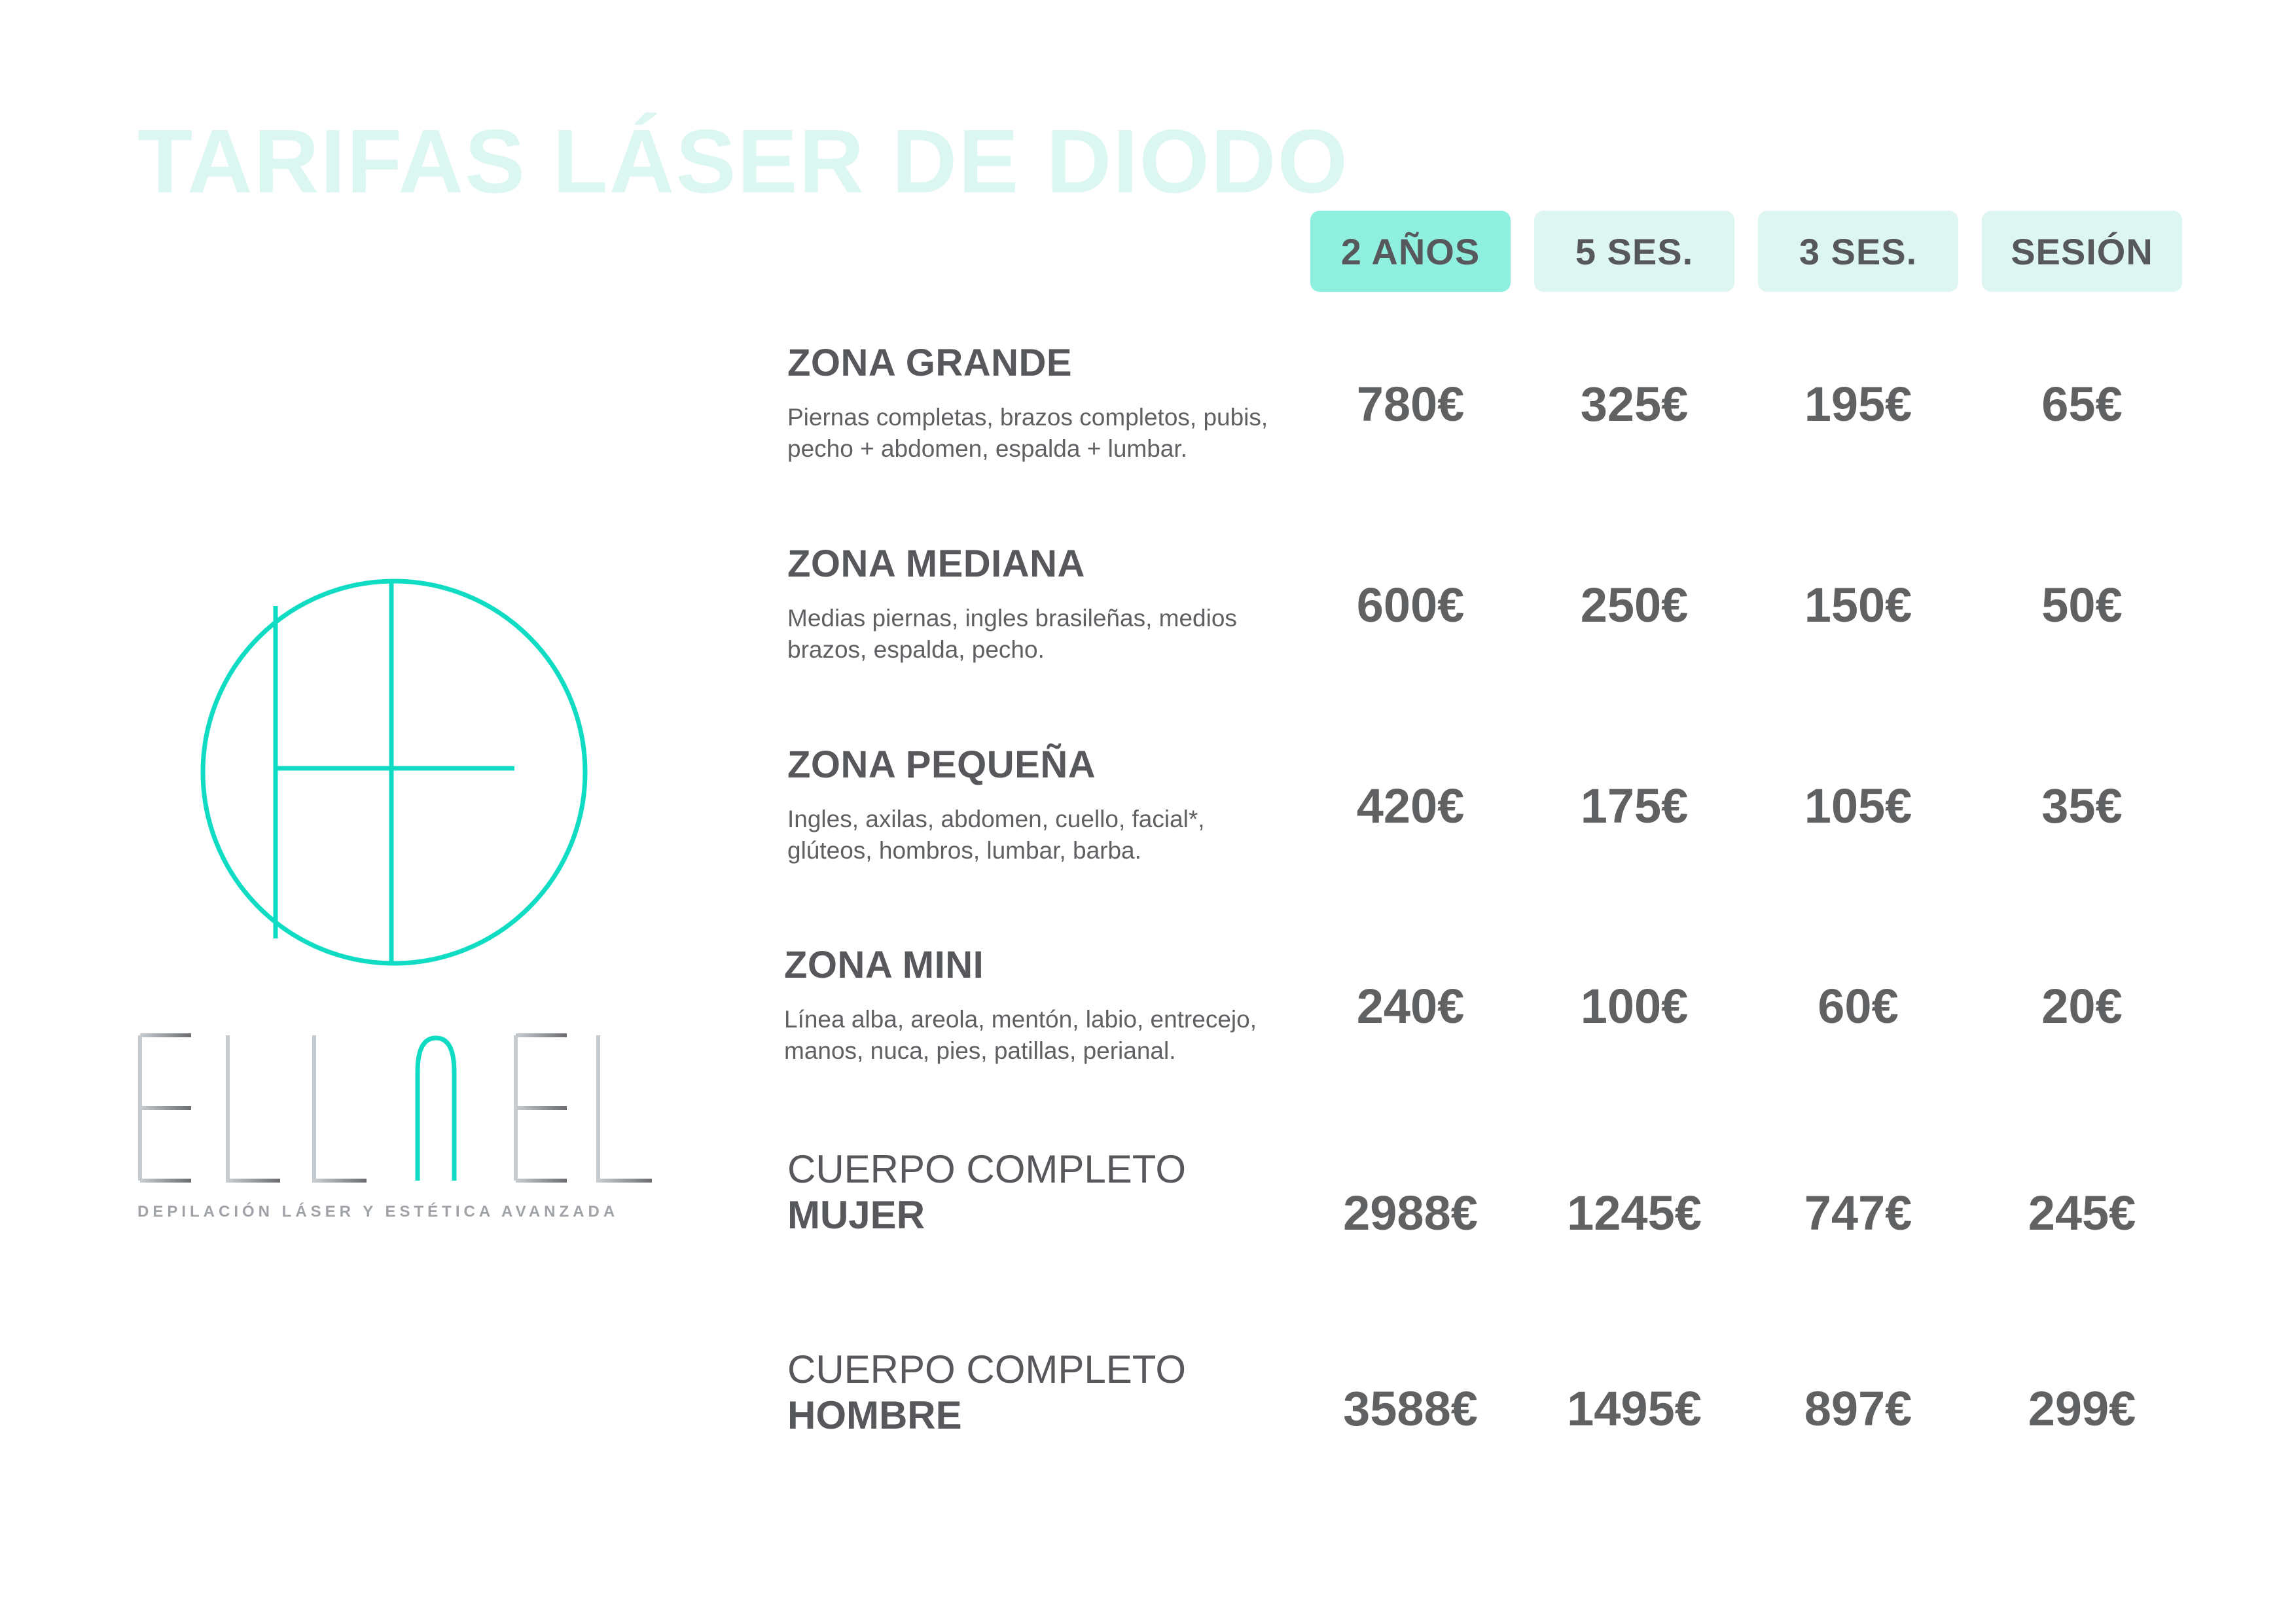 This screenshot has width=2296, height=1623. Describe the element at coordinates (884, 965) in the screenshot. I see `zone-title: ZONA MINI` at that location.